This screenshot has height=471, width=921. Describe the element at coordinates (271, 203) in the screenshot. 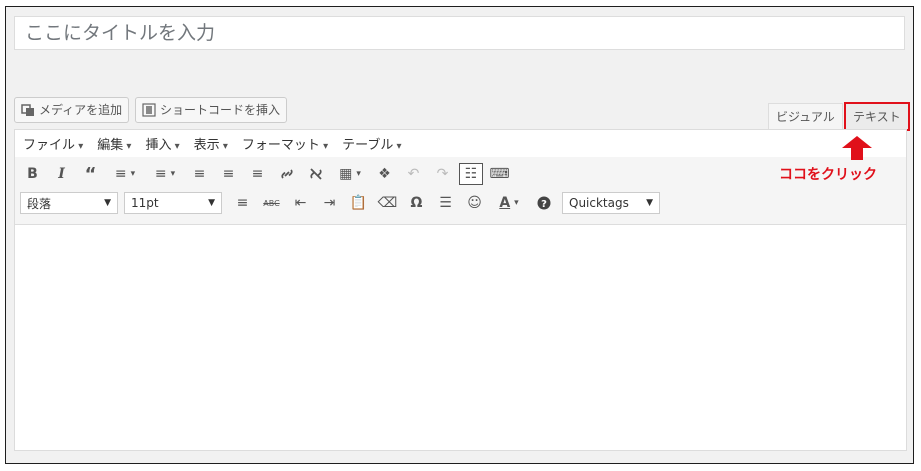

I see `strikethrough-icon: ABC` at that location.